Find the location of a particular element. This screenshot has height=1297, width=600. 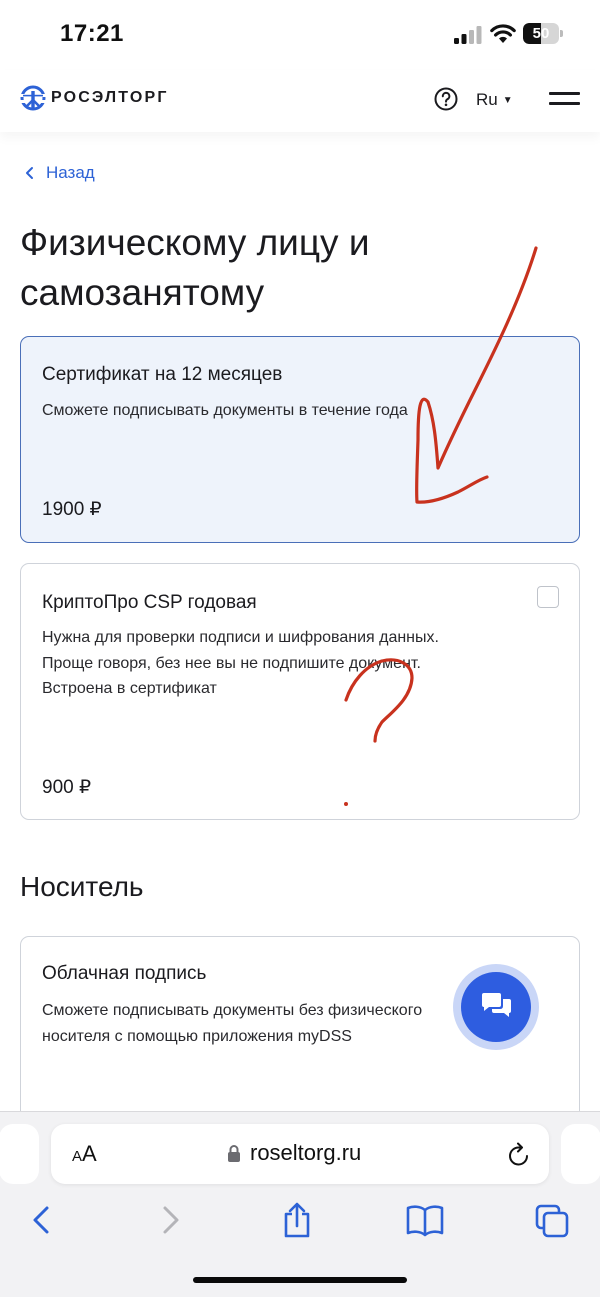

page-title: Физическому лицу и самозанятому is located at coordinates (195, 267).